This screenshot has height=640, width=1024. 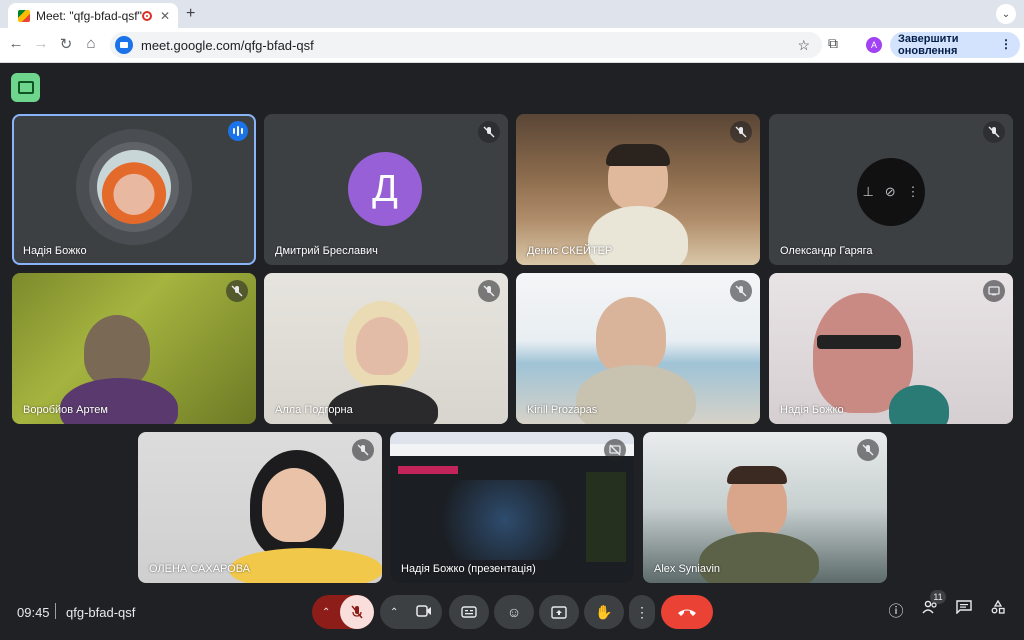 What do you see at coordinates (930, 609) in the screenshot?
I see `people-icon` at bounding box center [930, 609].